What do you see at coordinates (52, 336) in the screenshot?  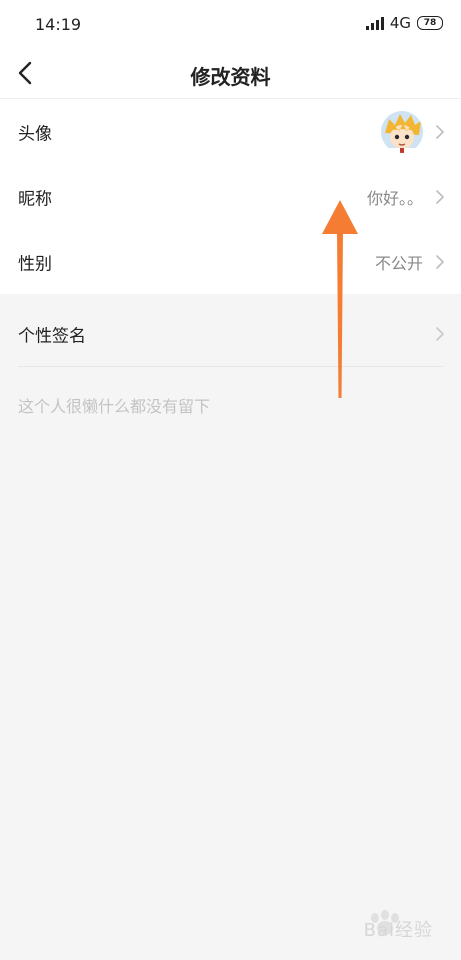 I see `row-label-signature: 个性签名` at bounding box center [52, 336].